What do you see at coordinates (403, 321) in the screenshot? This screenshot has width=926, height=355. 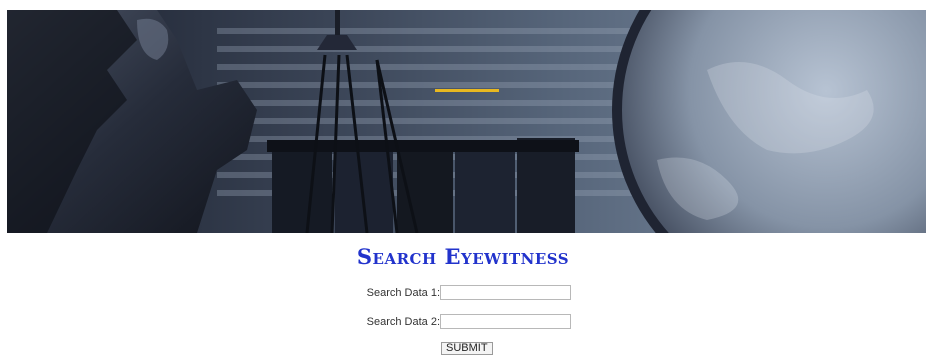 I see `search-data-2-label: Search Data 2:` at bounding box center [403, 321].